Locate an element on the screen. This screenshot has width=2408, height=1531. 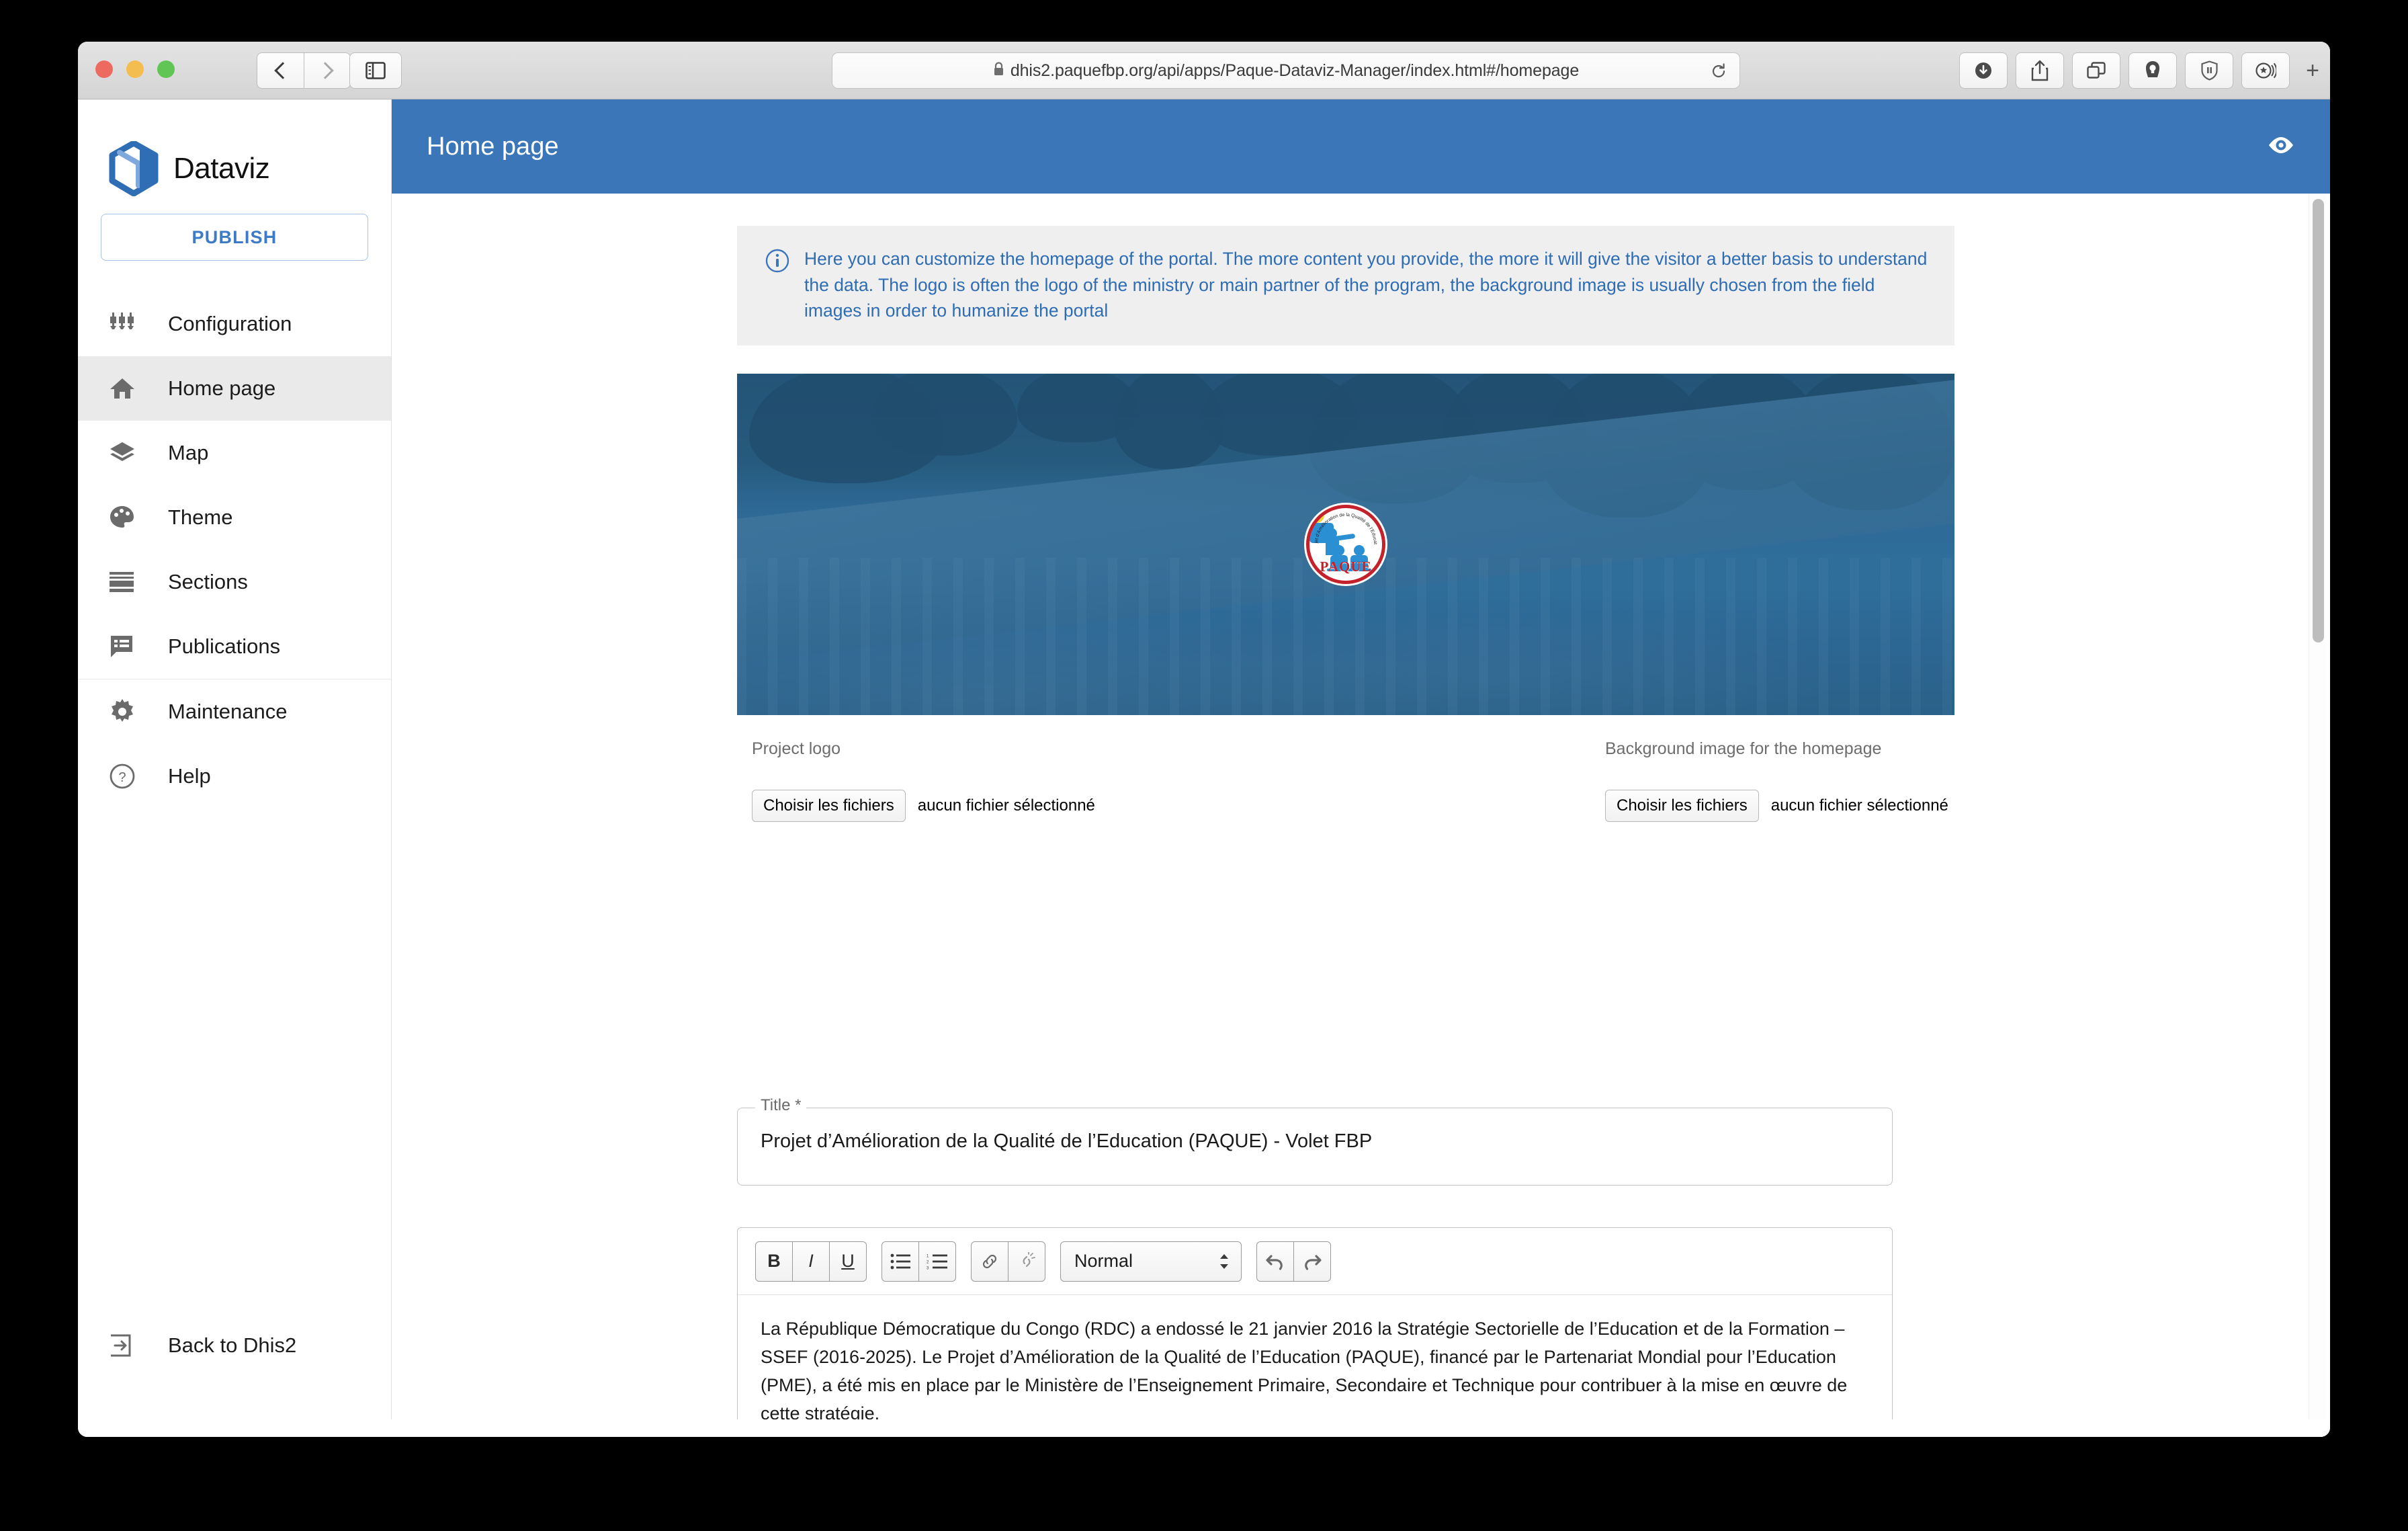
format-select-value: Normal is located at coordinates (1103, 1261).